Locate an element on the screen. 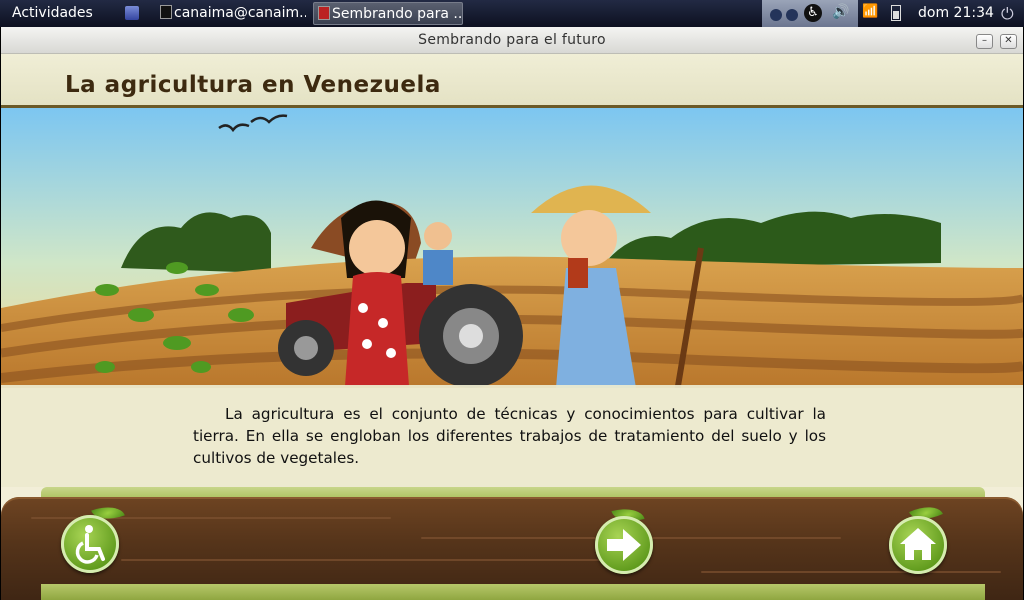 The width and height of the screenshot is (1024, 600). workspace-icon is located at coordinates (132, 13).